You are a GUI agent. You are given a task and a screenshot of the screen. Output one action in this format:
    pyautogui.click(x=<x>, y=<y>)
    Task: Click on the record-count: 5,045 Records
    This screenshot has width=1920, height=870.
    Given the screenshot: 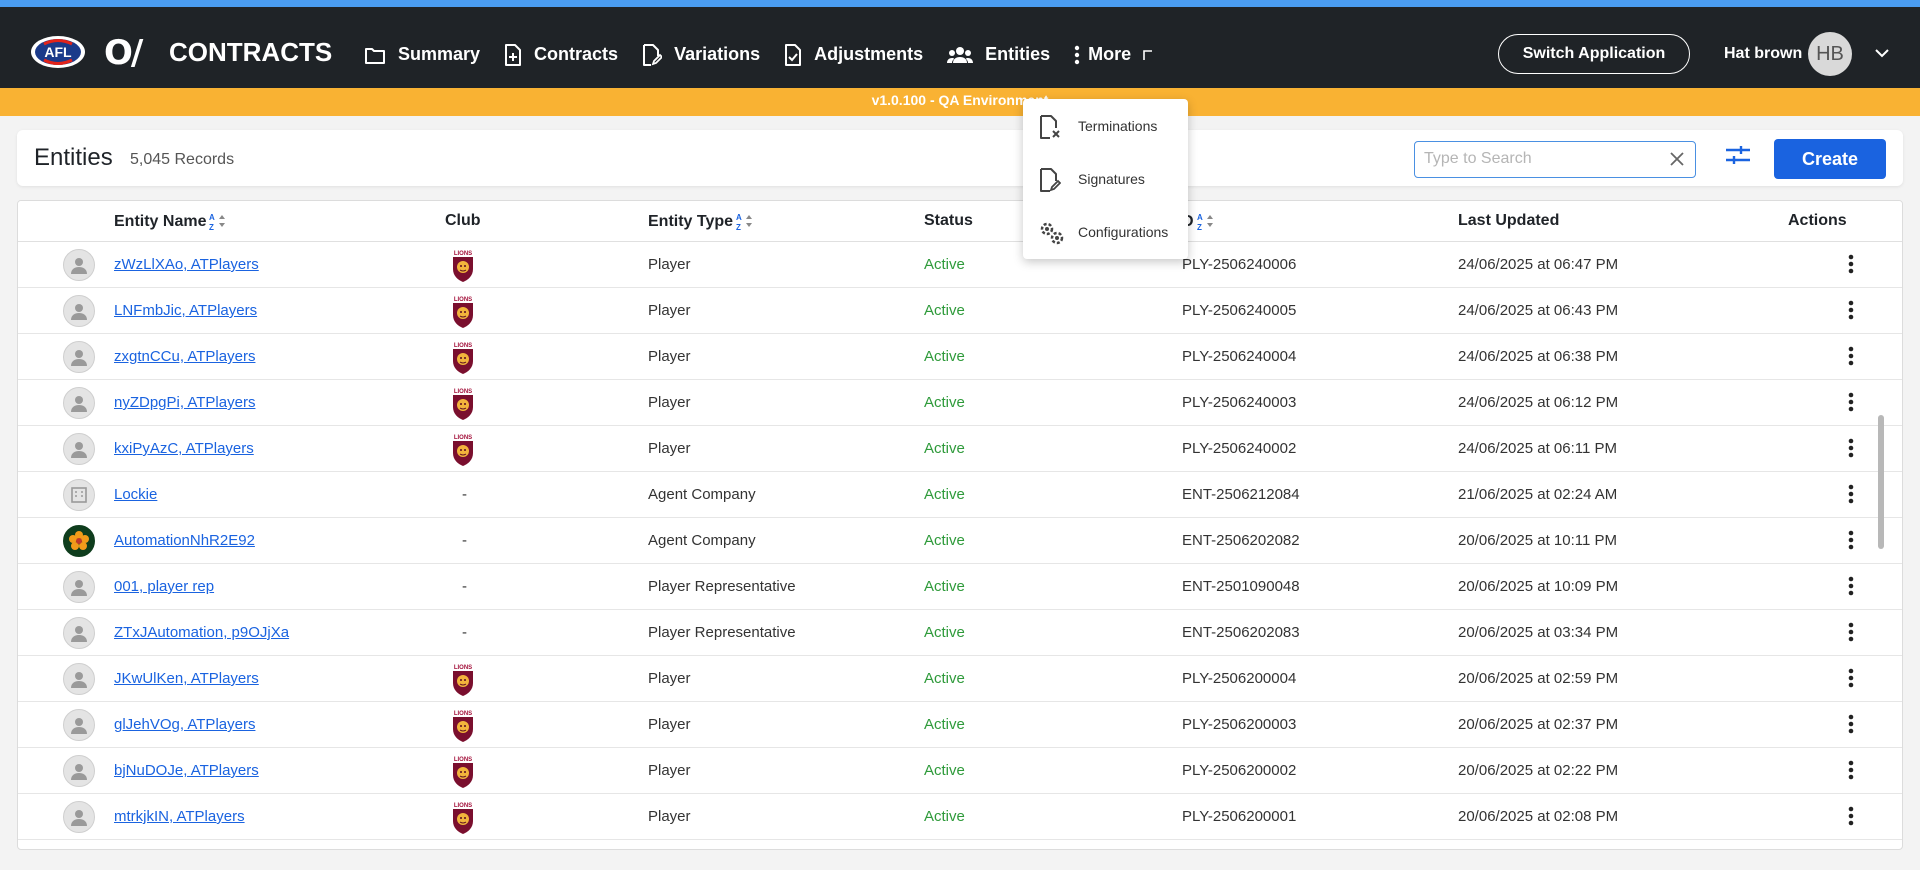 What is the action you would take?
    pyautogui.click(x=182, y=159)
    